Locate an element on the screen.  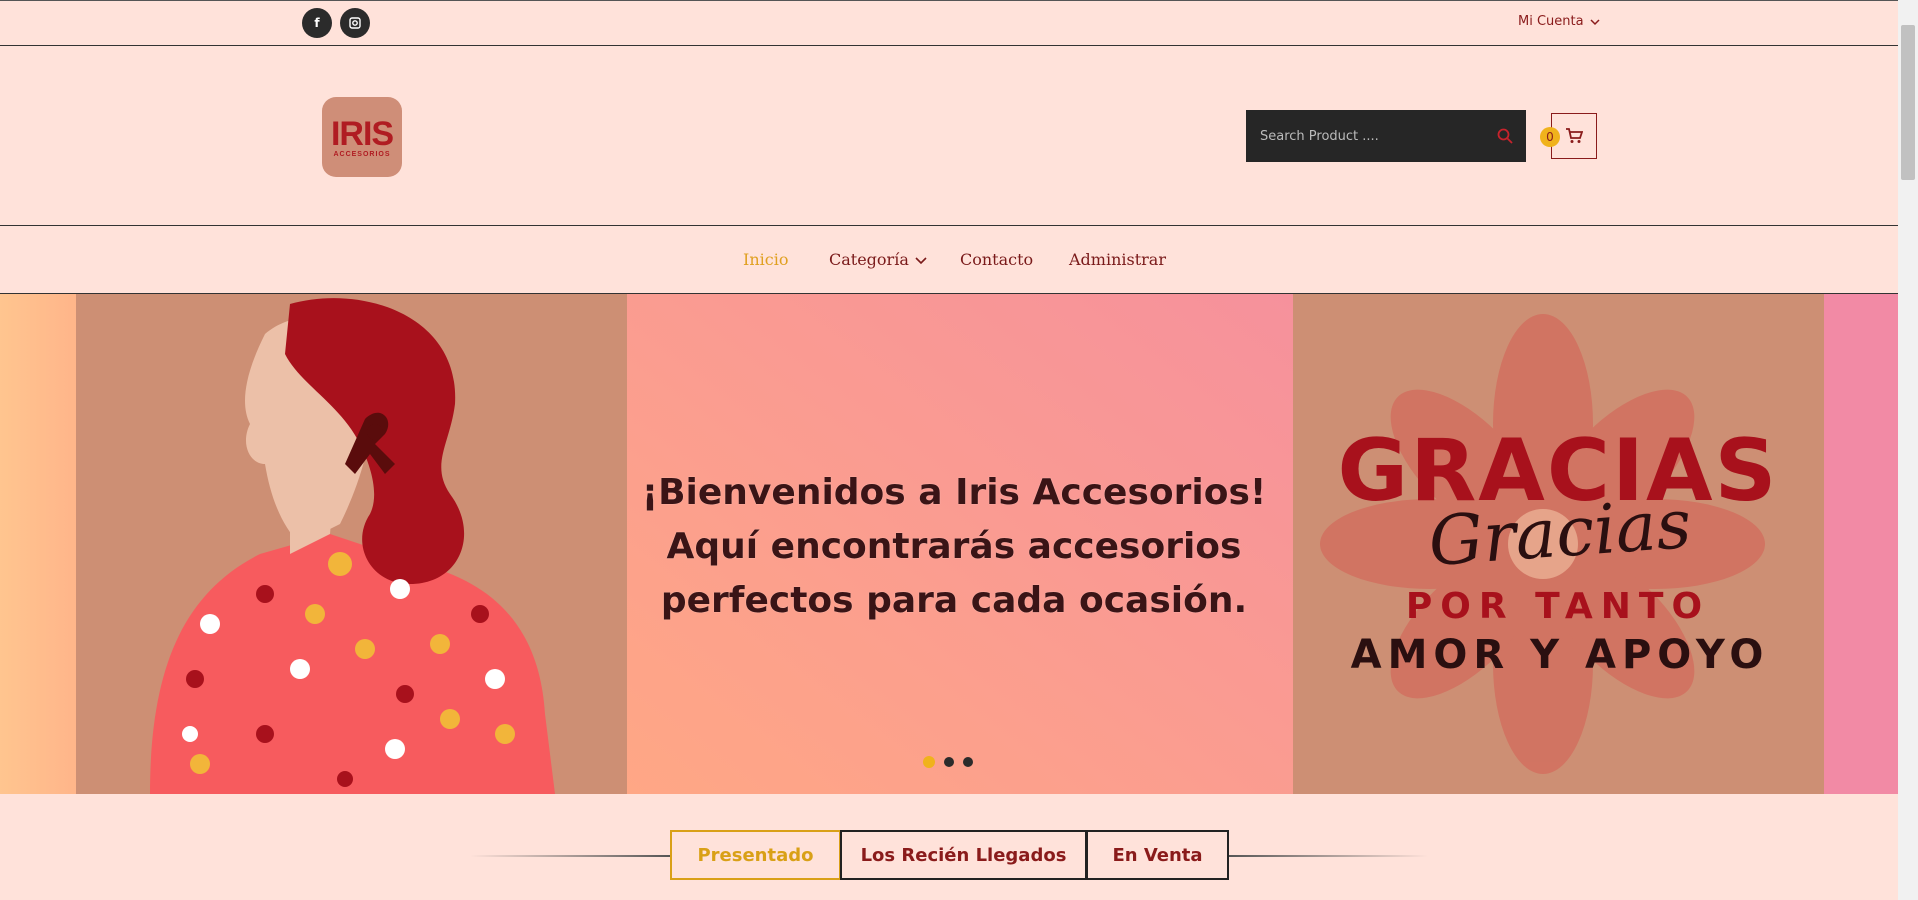
site-logo: IRIS ACCESORIOS is located at coordinates (362, 137).